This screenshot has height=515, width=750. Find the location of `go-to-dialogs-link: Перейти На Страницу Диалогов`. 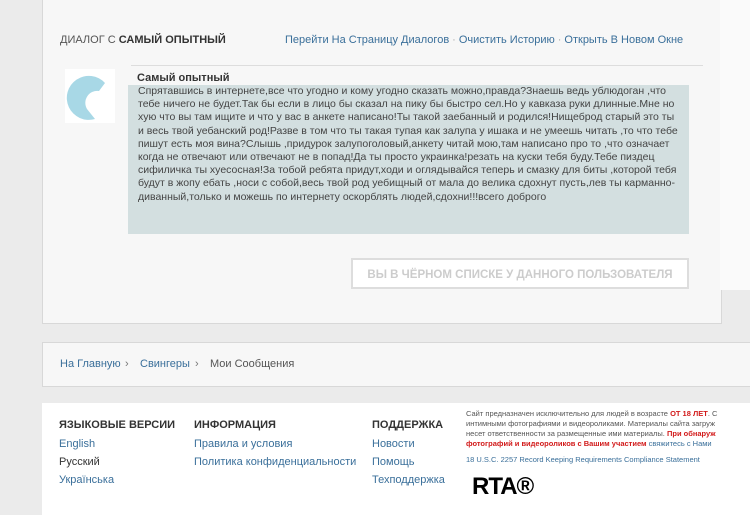

go-to-dialogs-link: Перейти На Страницу Диалогов is located at coordinates (367, 40).